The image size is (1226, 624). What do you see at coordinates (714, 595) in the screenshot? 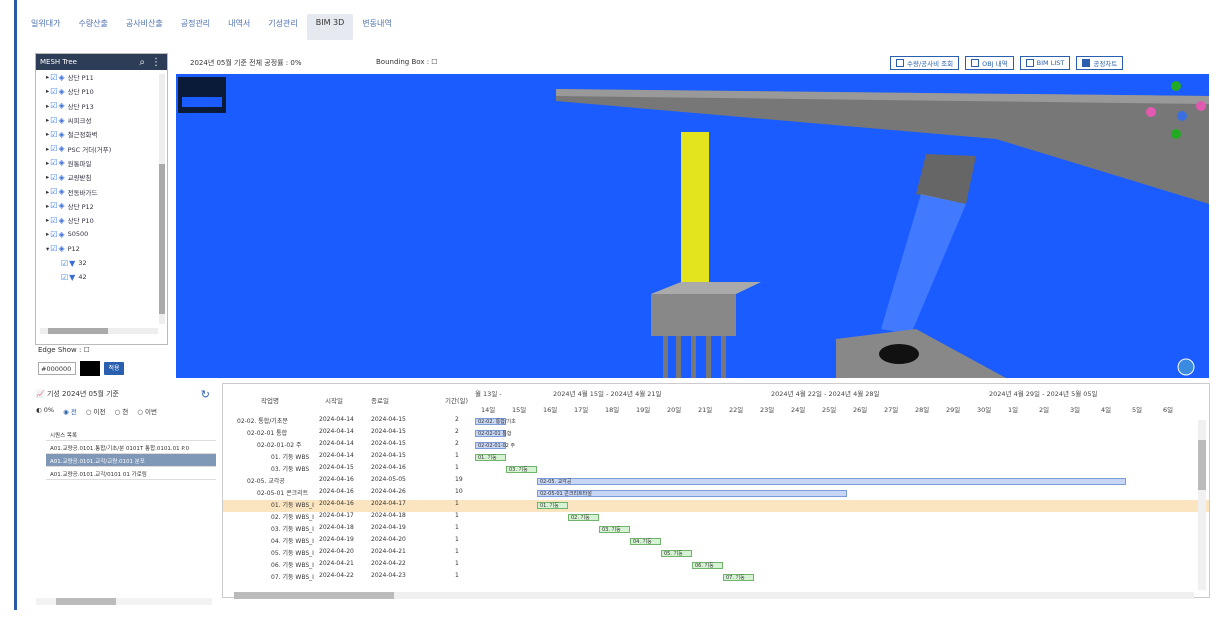
I see `gantt-hscrollbar` at bounding box center [714, 595].